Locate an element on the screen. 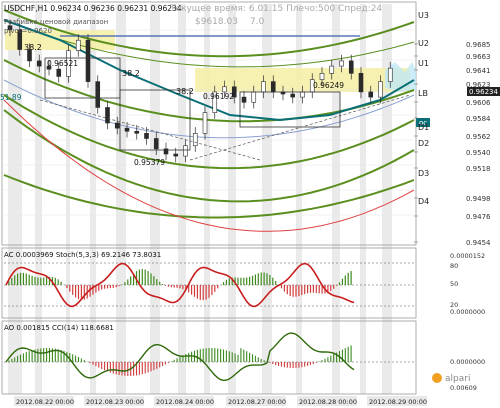 This screenshot has height=408, width=500. level-label-lb: LB is located at coordinates (423, 93).